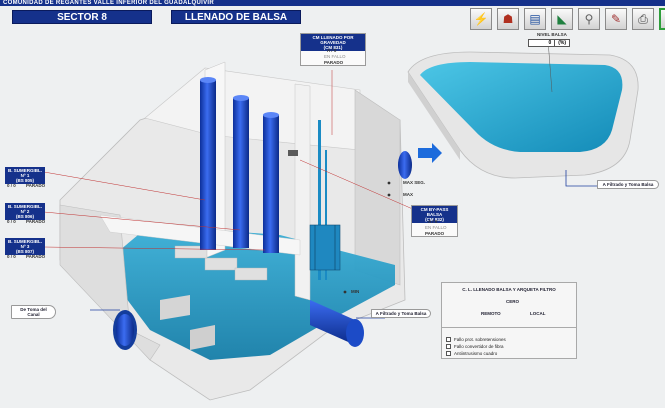  Describe the element at coordinates (24, 173) in the screenshot. I see `pump-title: B. SUMERGIBL. Nº 1` at that location.